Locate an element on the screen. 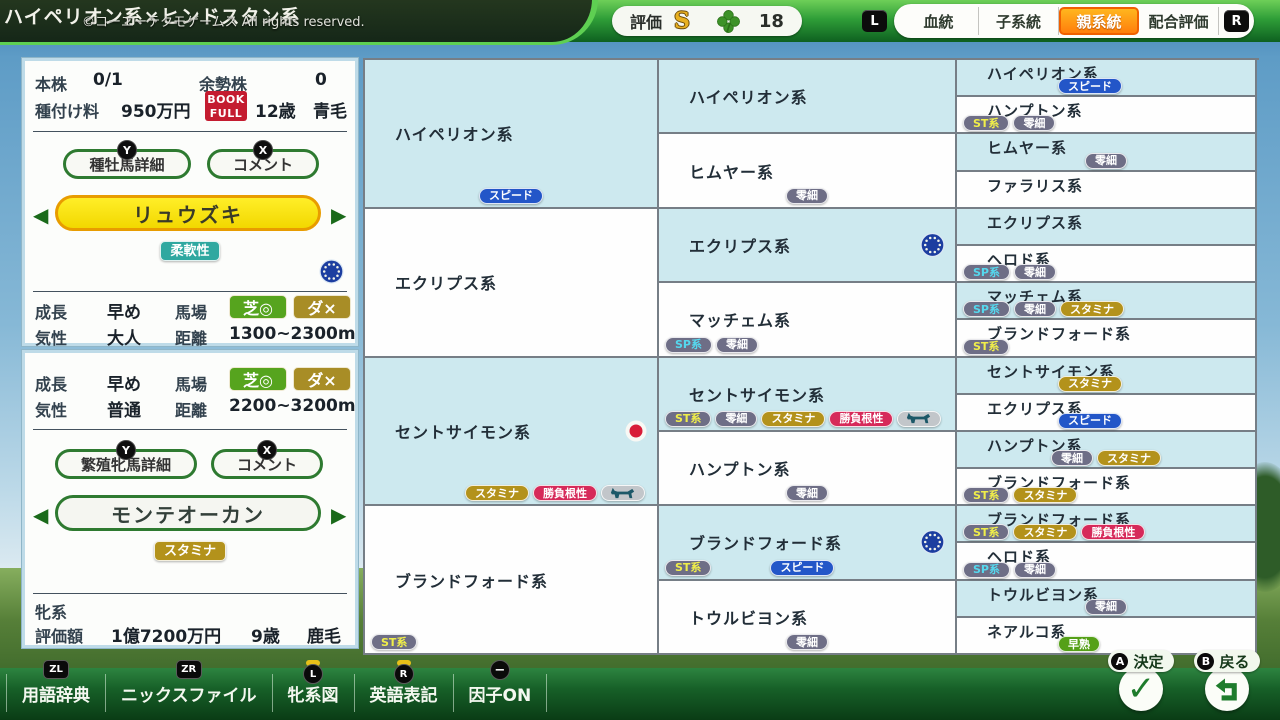  jp-icon is located at coordinates (636, 431).